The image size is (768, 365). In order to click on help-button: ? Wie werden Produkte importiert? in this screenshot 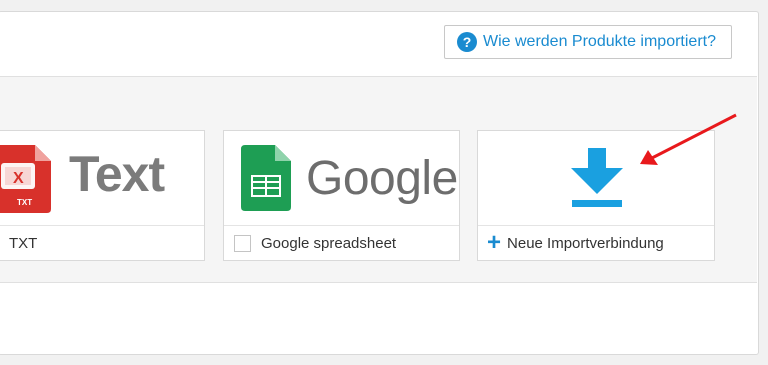, I will do `click(588, 42)`.